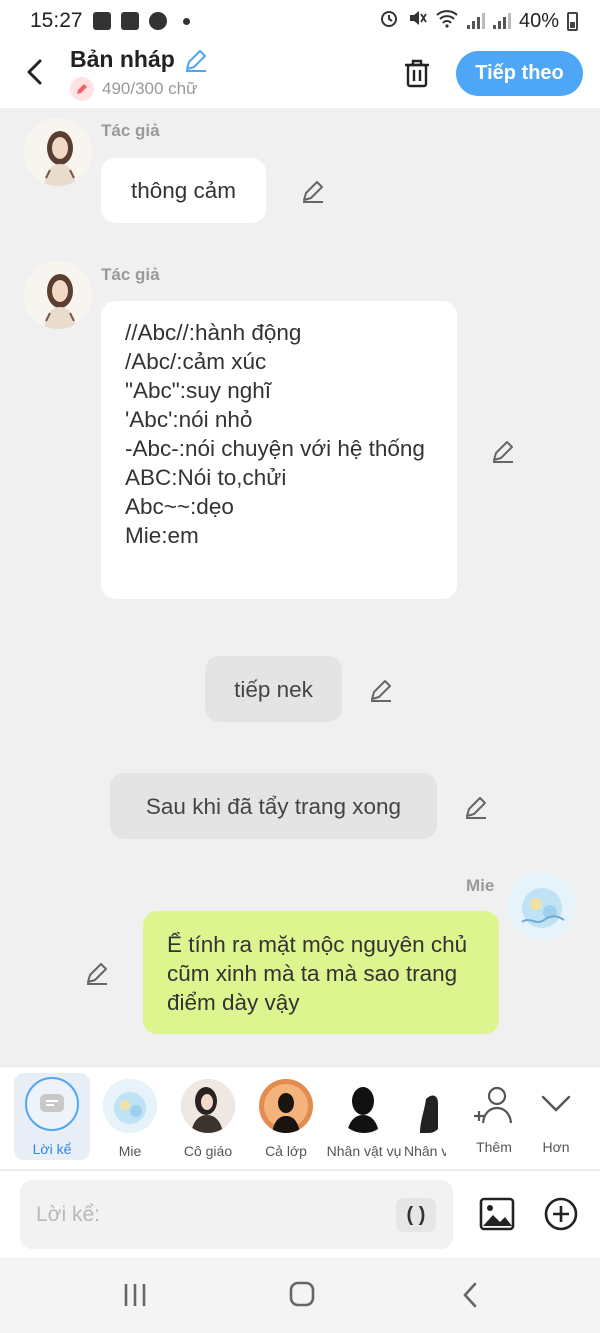 The width and height of the screenshot is (600, 1333). I want to click on back-button, so click(36, 72).